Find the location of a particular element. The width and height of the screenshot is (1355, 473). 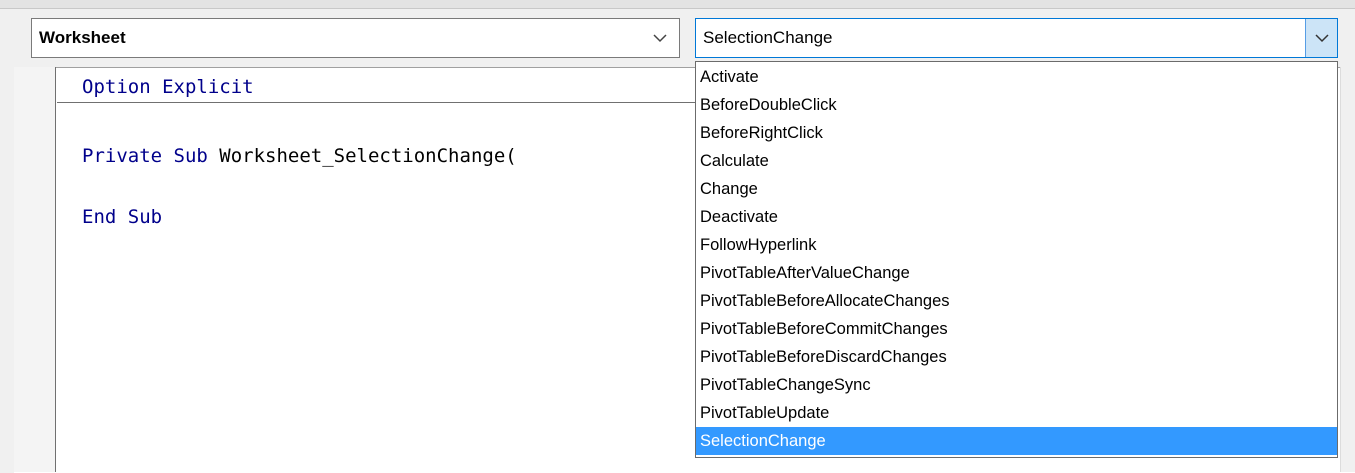

procedure-dropdown-button is located at coordinates (1321, 38).